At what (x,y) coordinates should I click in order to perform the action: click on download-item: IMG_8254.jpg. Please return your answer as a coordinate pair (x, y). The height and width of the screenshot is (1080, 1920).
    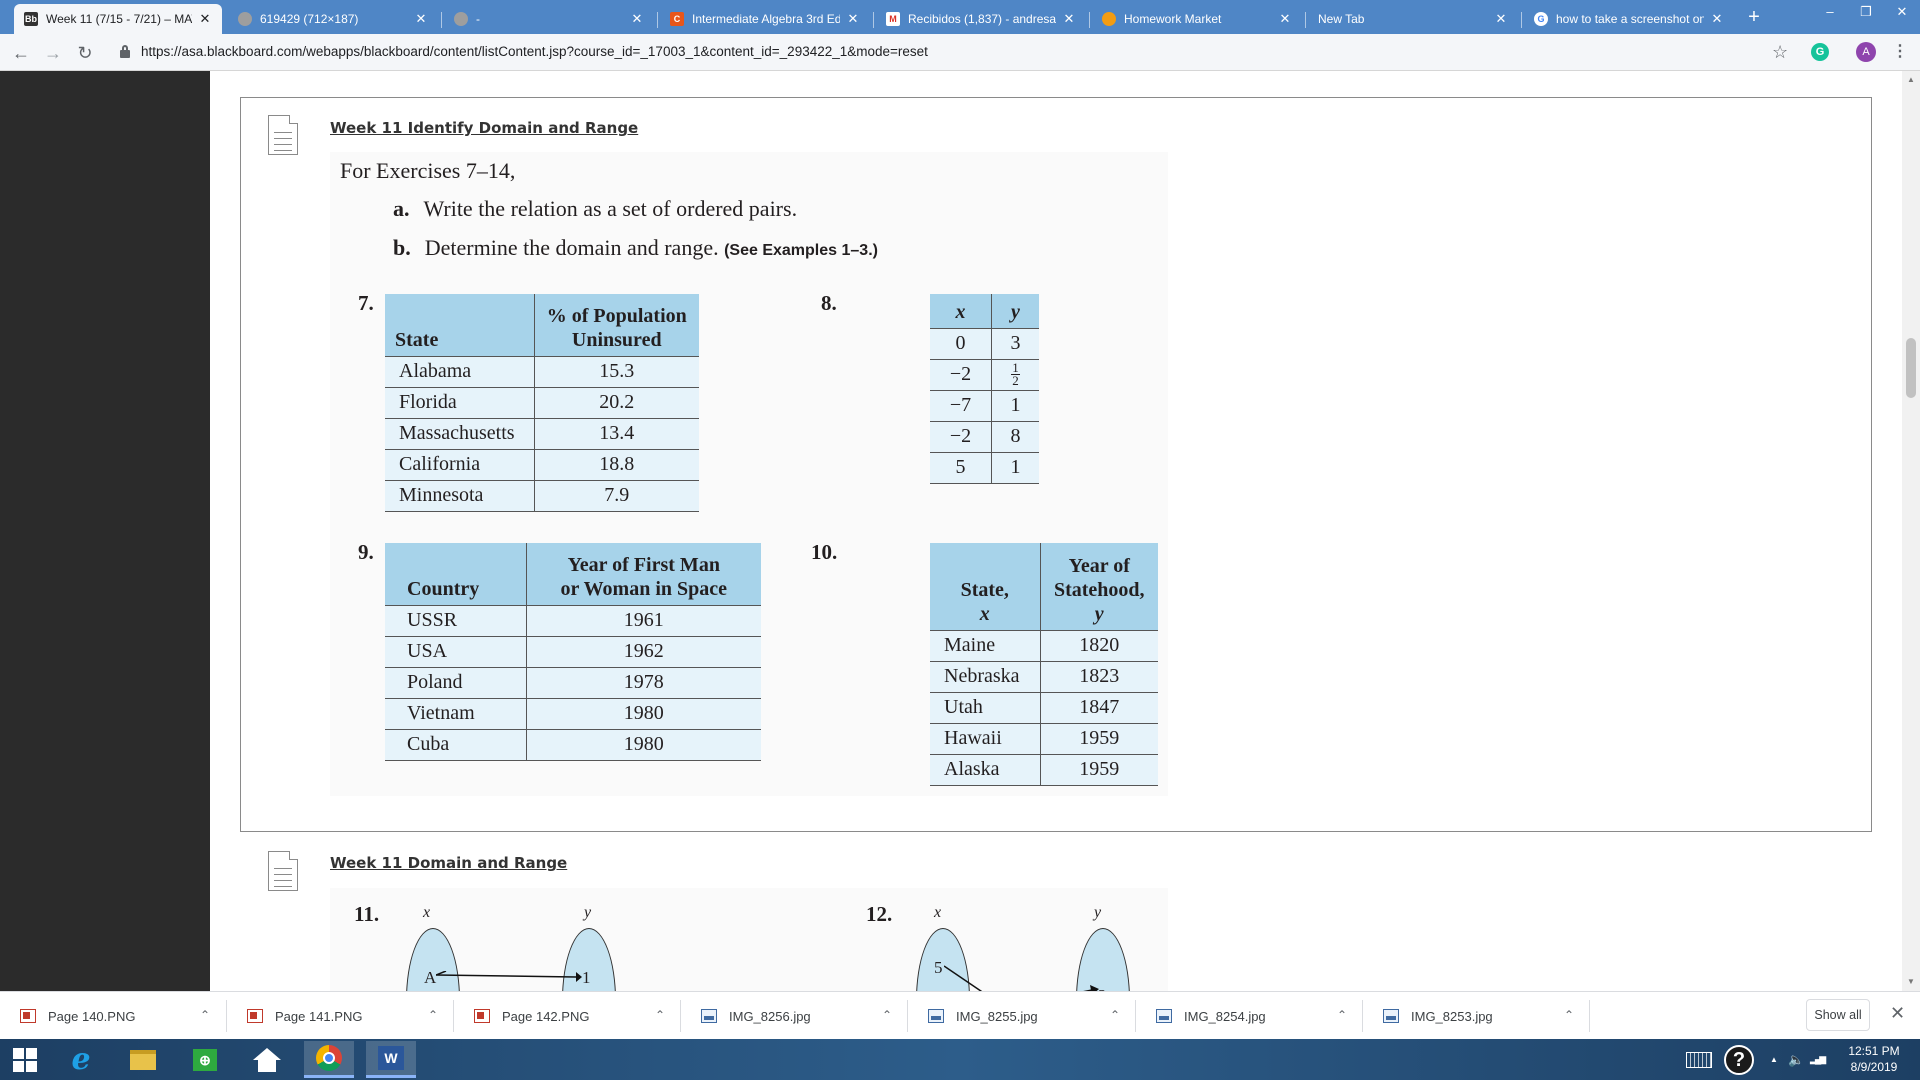
    Looking at the image, I should click on (1211, 1016).